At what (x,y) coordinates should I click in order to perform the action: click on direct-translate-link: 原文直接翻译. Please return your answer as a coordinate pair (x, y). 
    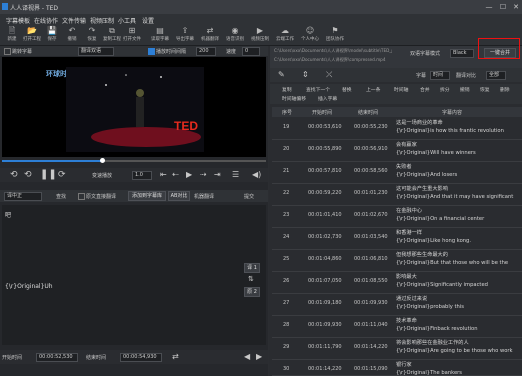
    Looking at the image, I should click on (101, 196).